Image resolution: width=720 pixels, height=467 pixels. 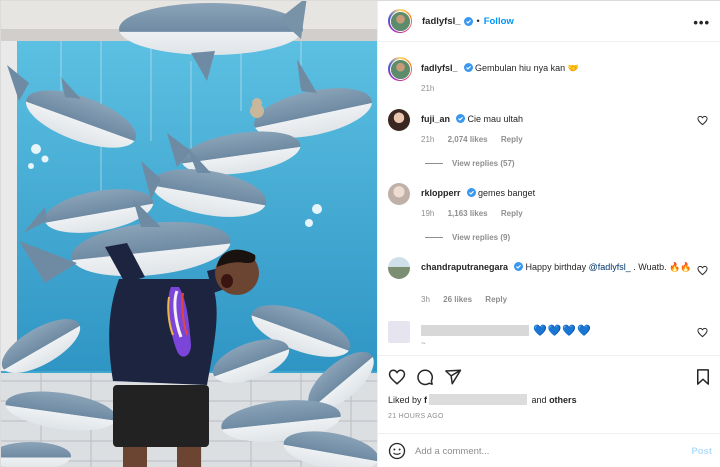 I want to click on caption-avatar, so click(x=400, y=69).